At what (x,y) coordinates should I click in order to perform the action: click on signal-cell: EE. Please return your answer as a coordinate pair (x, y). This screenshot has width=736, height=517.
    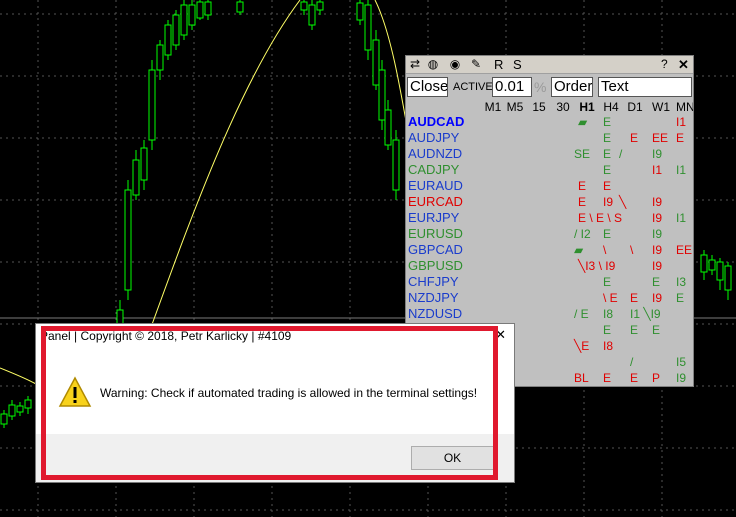
    Looking at the image, I should click on (660, 138).